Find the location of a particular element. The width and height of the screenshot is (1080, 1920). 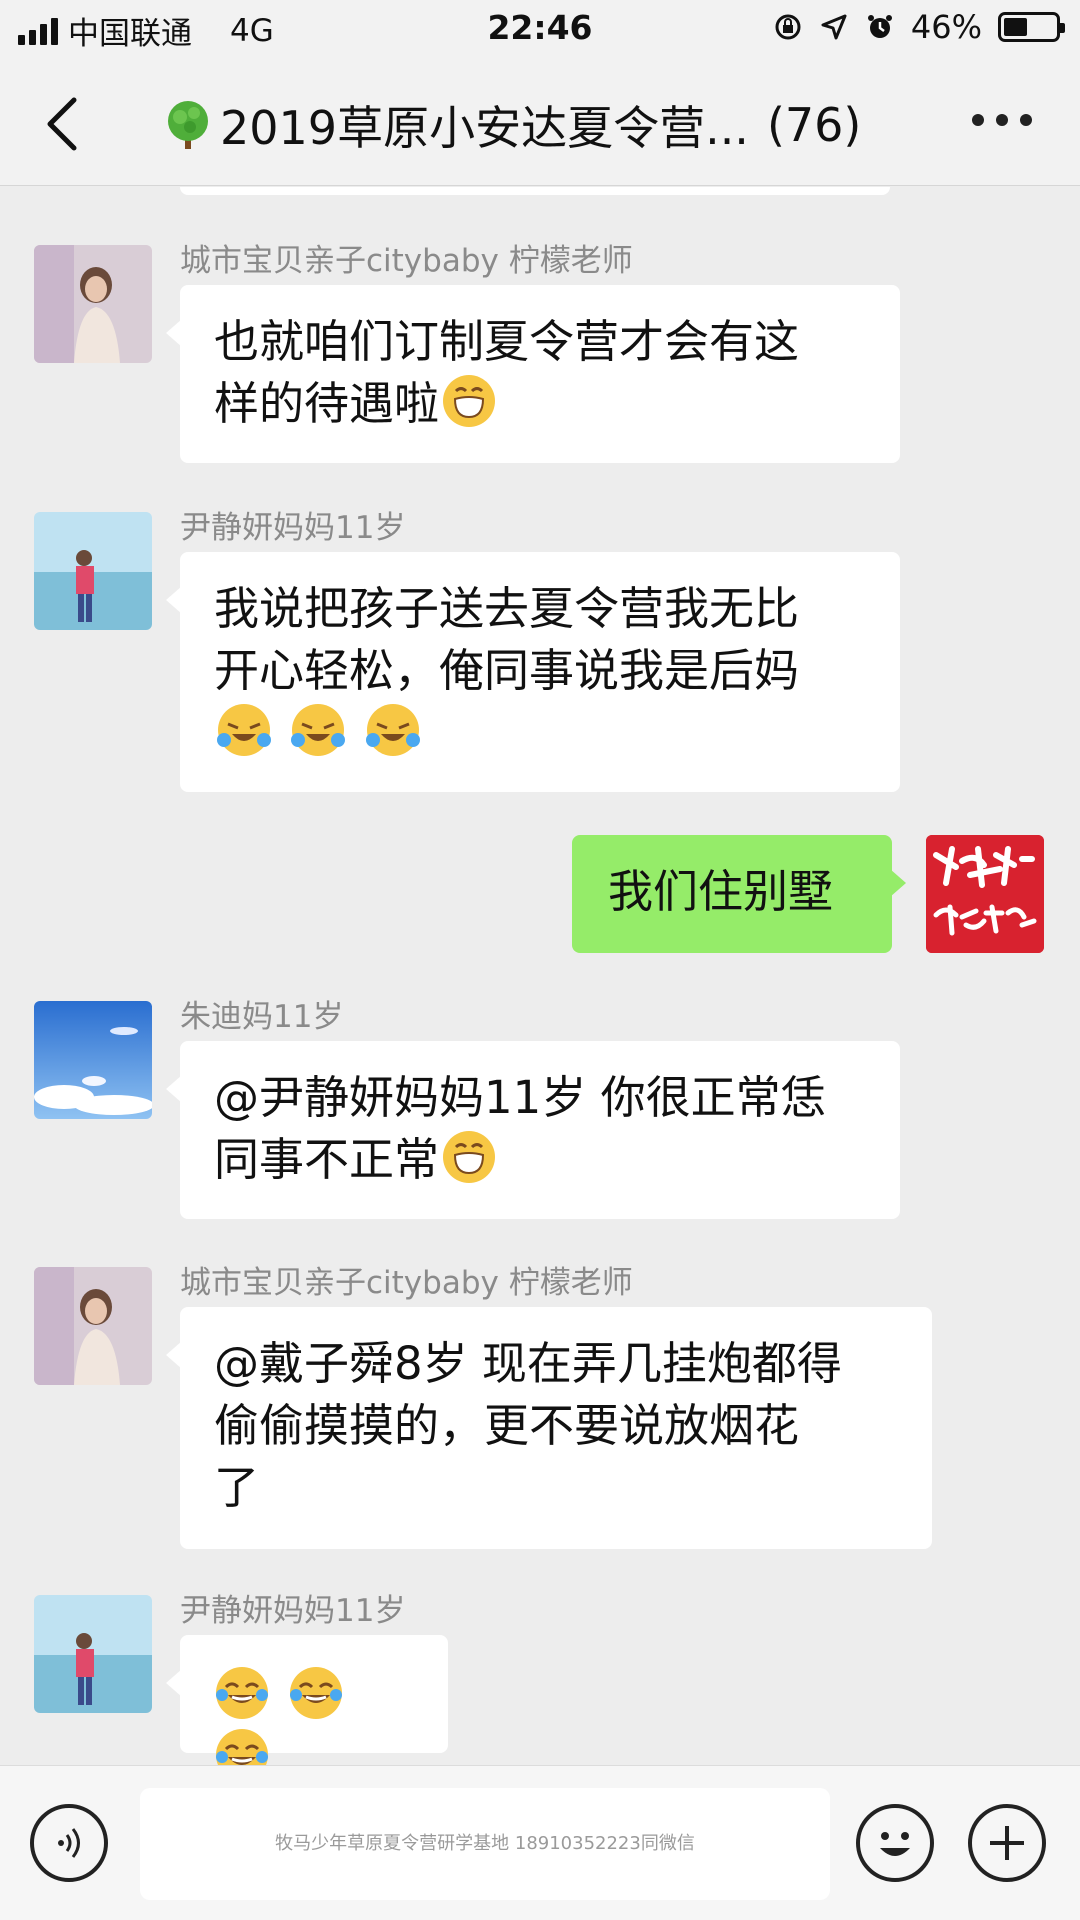

voice-input-button is located at coordinates (69, 1843).